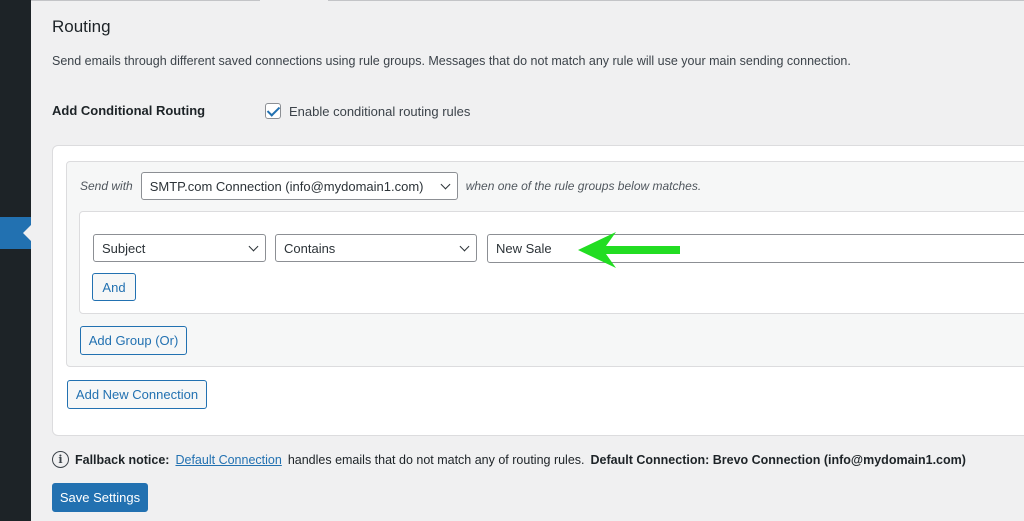 Image resolution: width=1024 pixels, height=521 pixels. What do you see at coordinates (179, 248) in the screenshot?
I see `rule-field-select: Subject` at bounding box center [179, 248].